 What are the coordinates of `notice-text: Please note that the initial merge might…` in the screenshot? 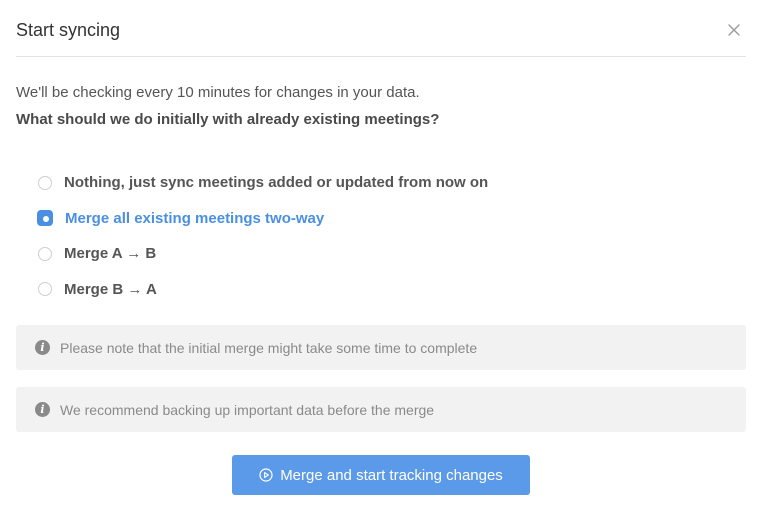 It's located at (269, 347).